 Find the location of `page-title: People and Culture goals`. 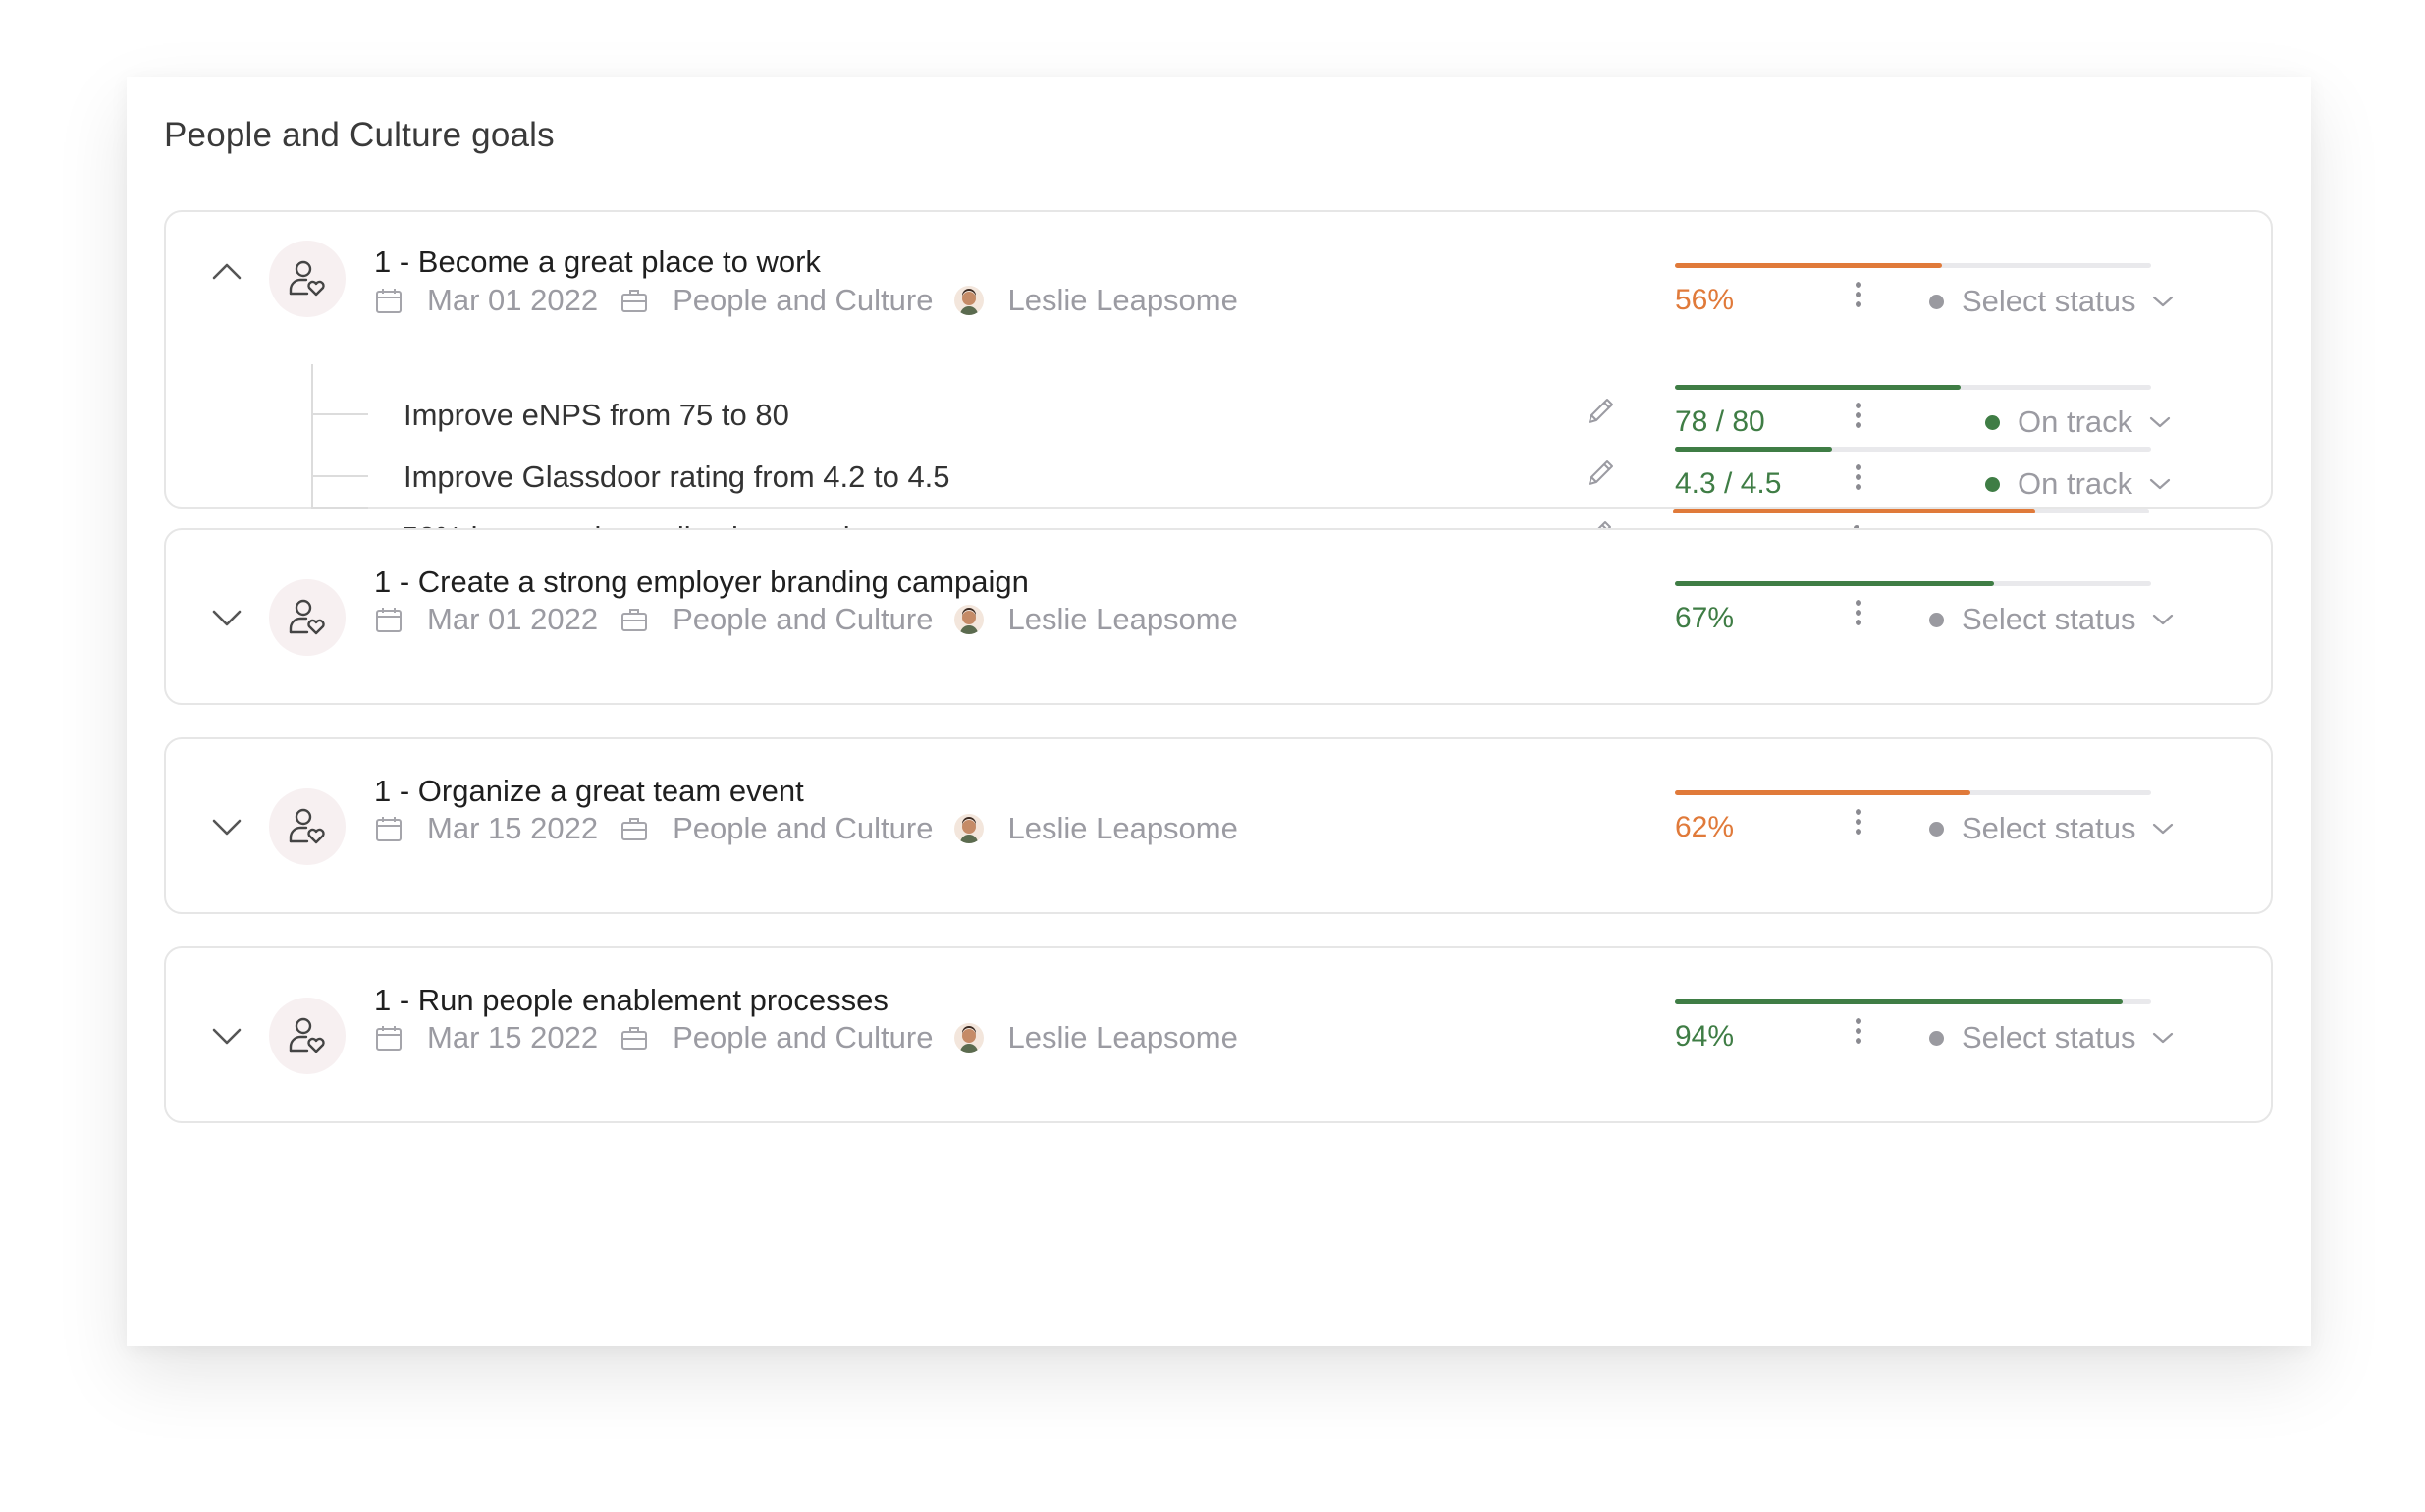

page-title: People and Culture goals is located at coordinates (359, 135).